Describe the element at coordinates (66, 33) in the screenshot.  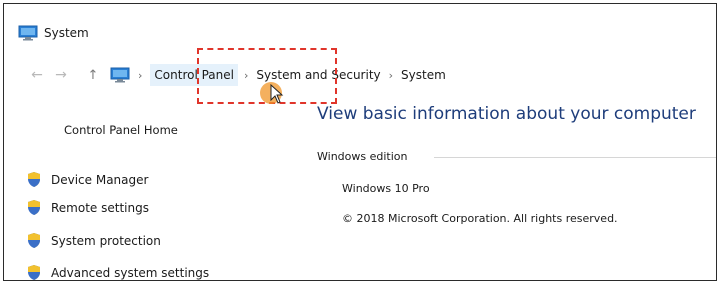
I see `window-title: System` at that location.